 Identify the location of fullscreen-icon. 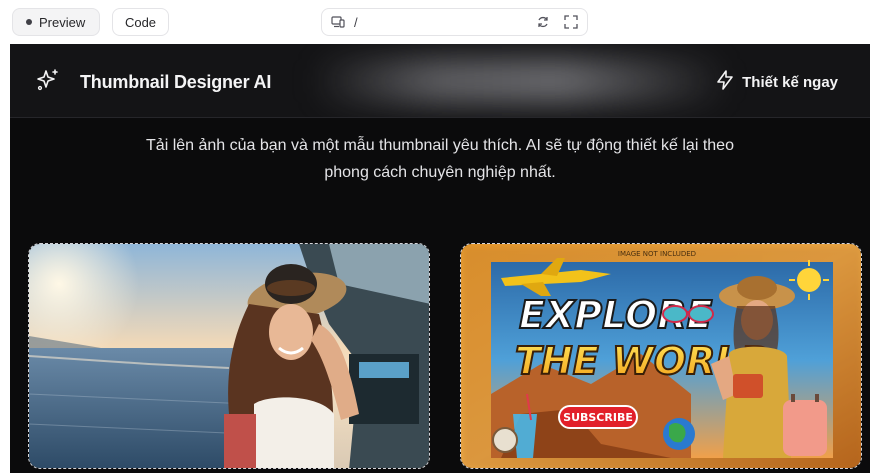
(571, 22).